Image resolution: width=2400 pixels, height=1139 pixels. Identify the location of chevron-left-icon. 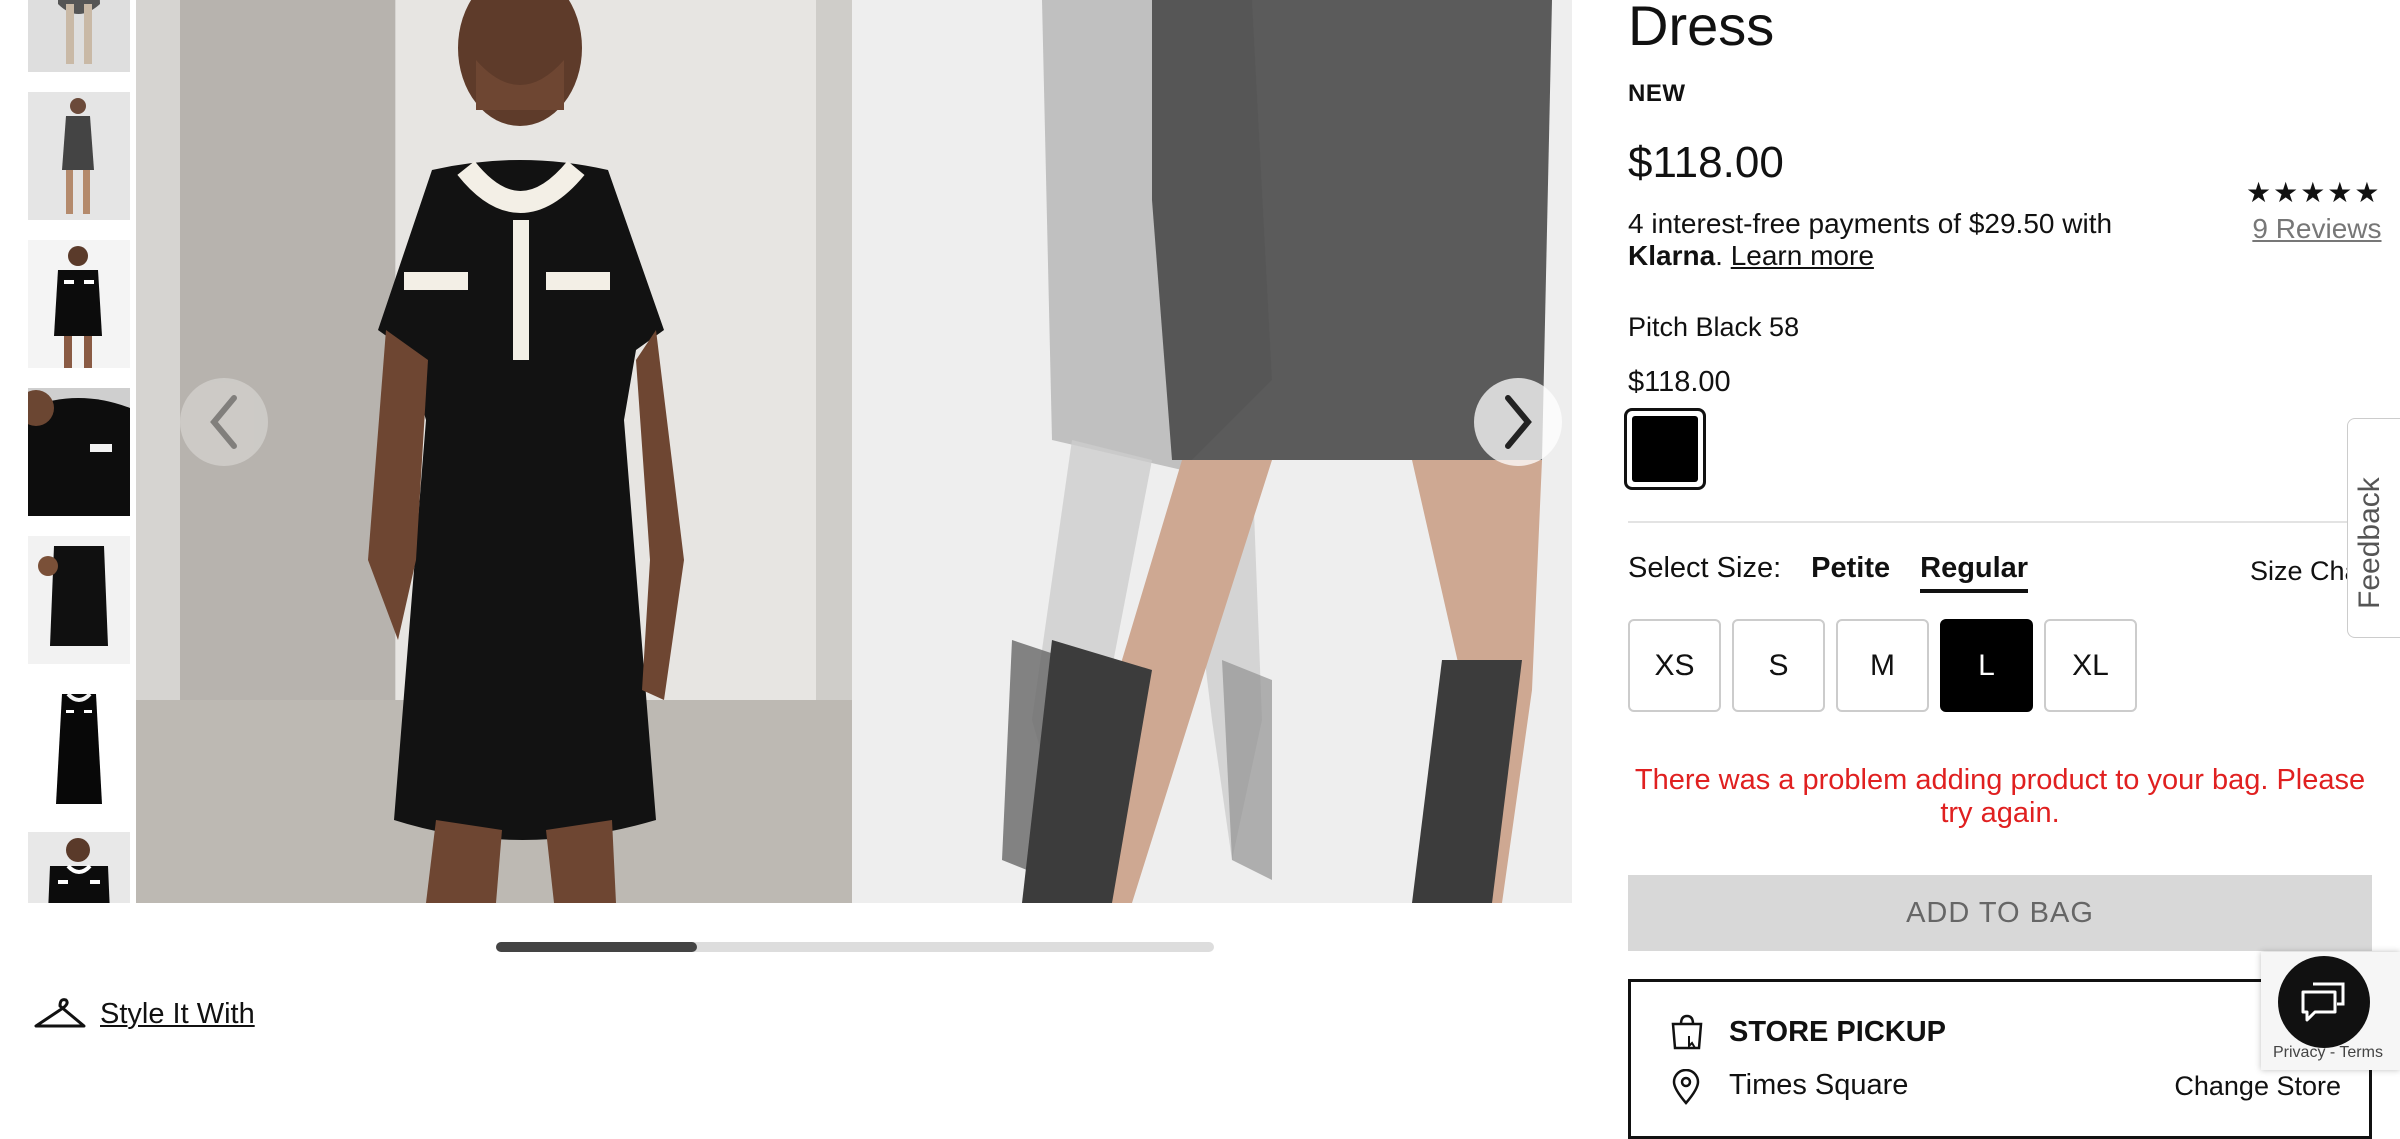
(223, 422).